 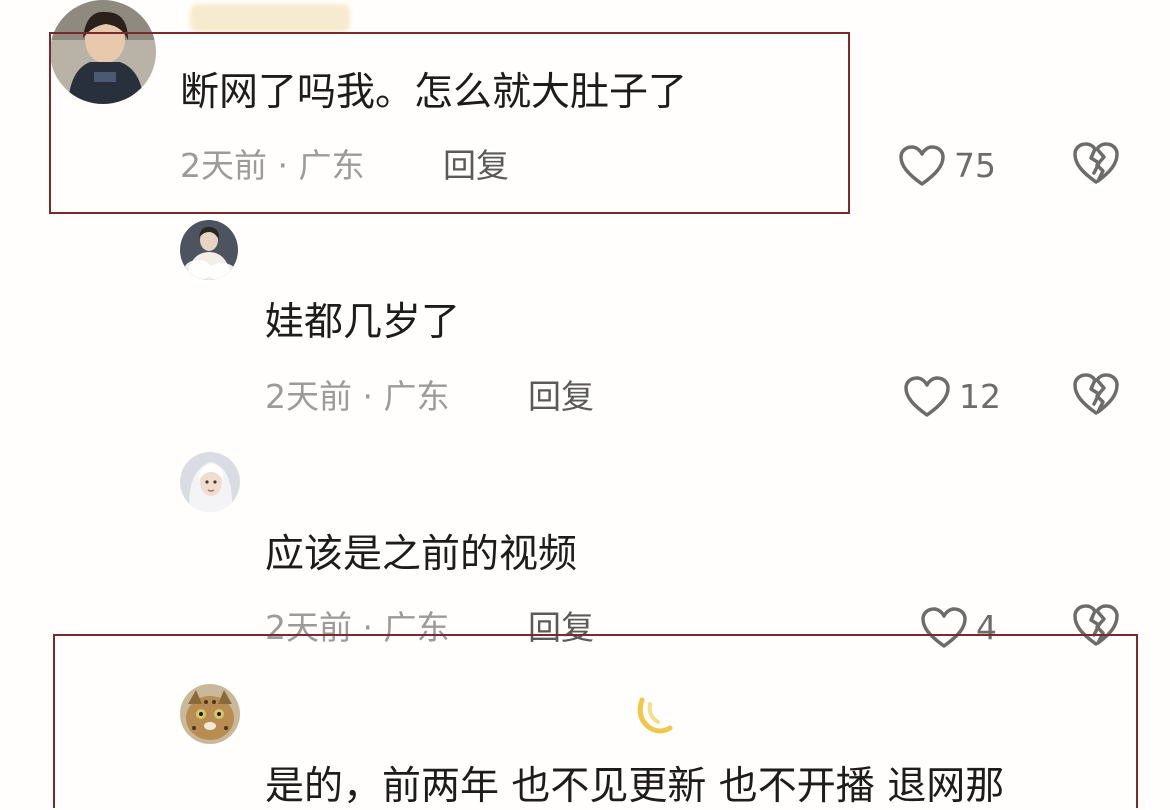 What do you see at coordinates (635, 786) in the screenshot?
I see `comment-text: 是的，前两年 也不见更新 也不开播 退网那` at bounding box center [635, 786].